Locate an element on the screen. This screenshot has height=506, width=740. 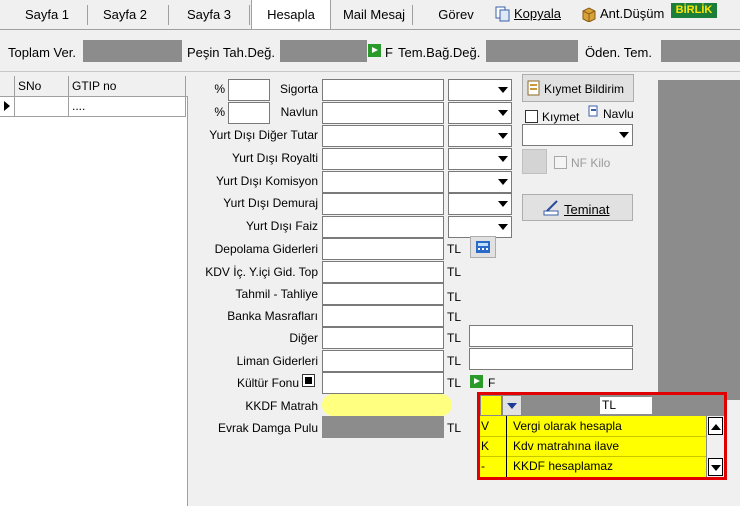
calculator-icon is located at coordinates (483, 247).